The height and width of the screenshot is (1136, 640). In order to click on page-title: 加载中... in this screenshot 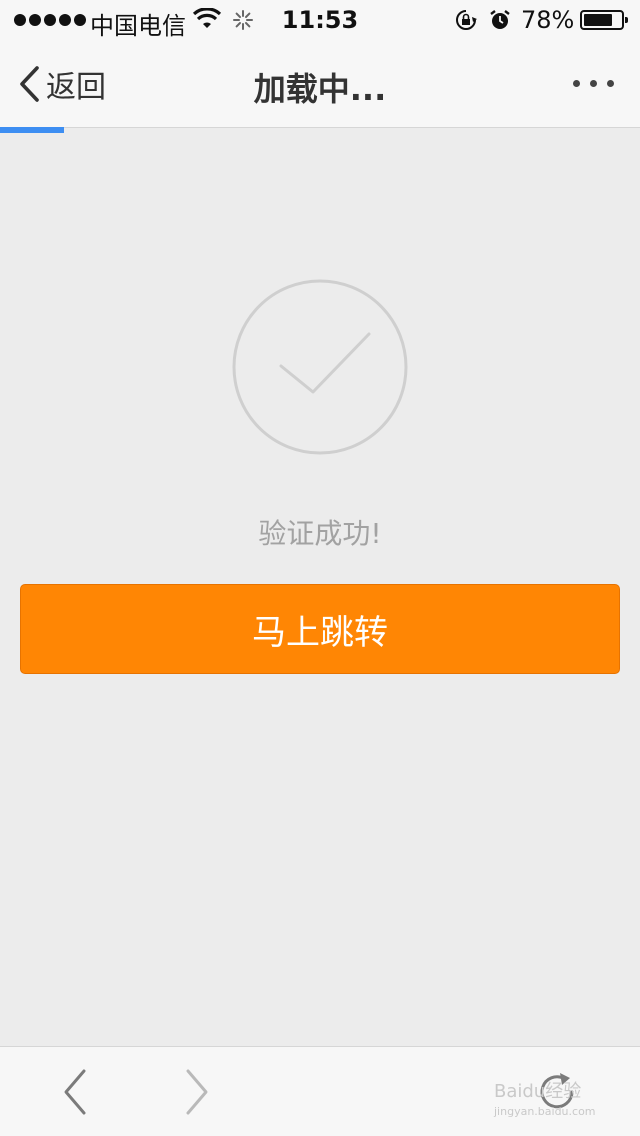, I will do `click(320, 89)`.